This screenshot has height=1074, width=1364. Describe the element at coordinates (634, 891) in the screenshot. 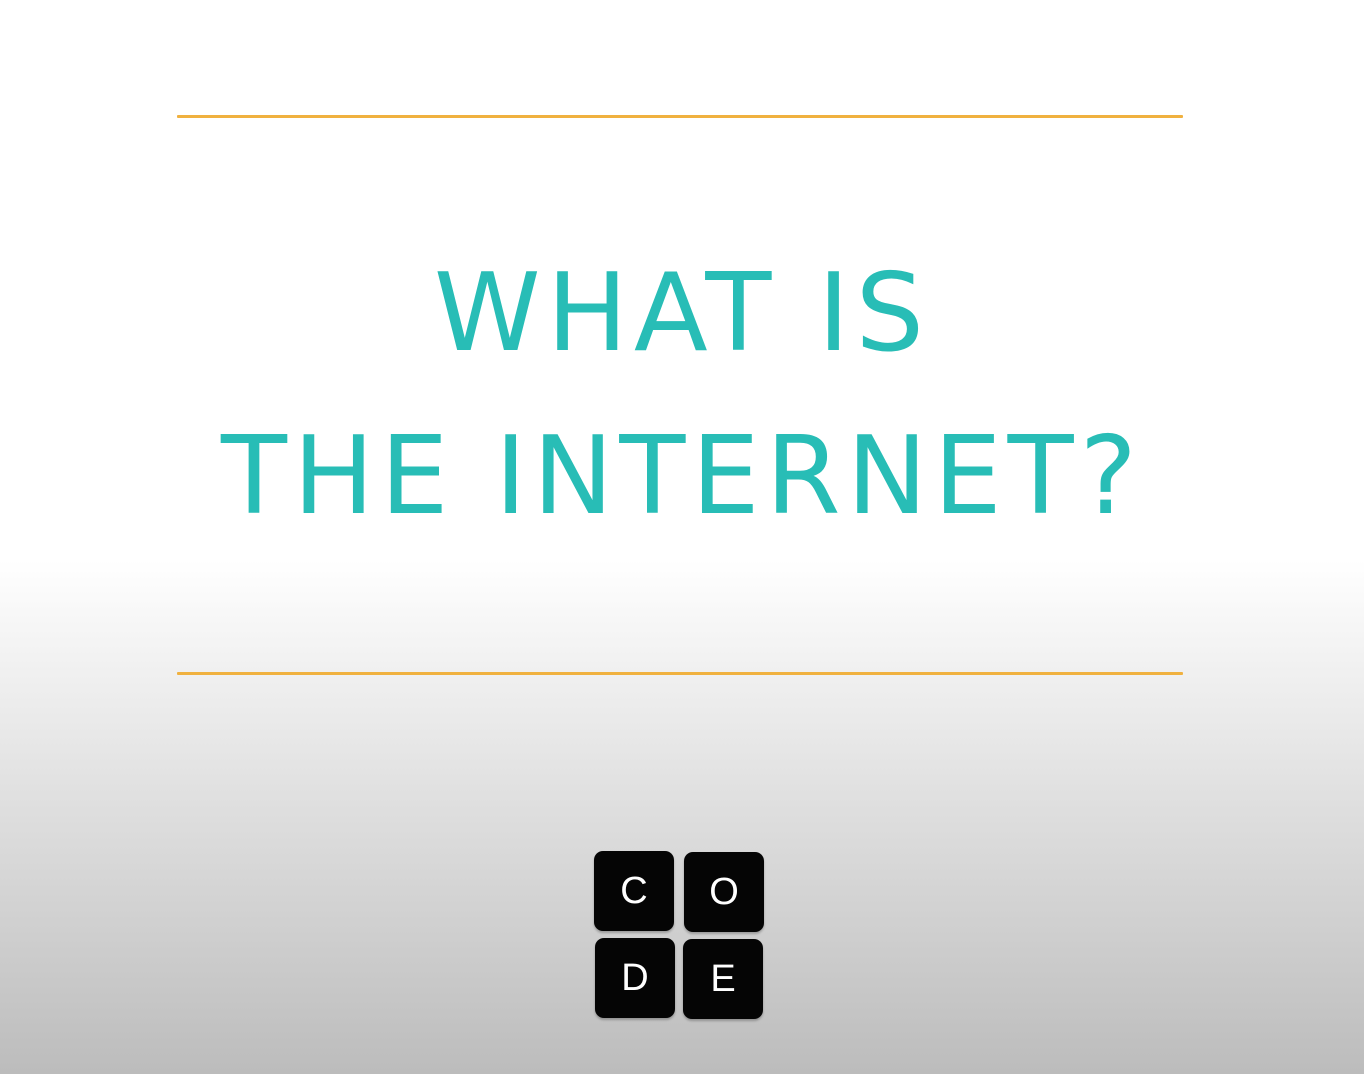

I see `logo-tile-c: C` at that location.